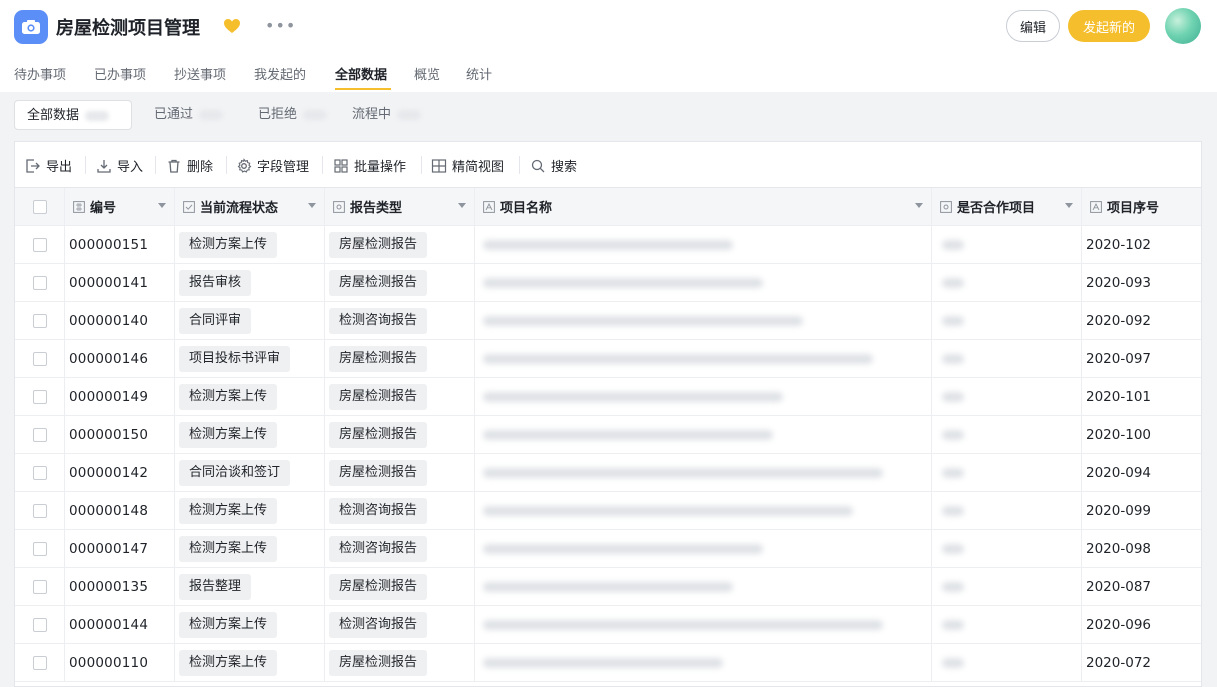 Image resolution: width=1217 pixels, height=687 pixels. Describe the element at coordinates (120, 624) in the screenshot. I see `cell-id: 000000144` at that location.